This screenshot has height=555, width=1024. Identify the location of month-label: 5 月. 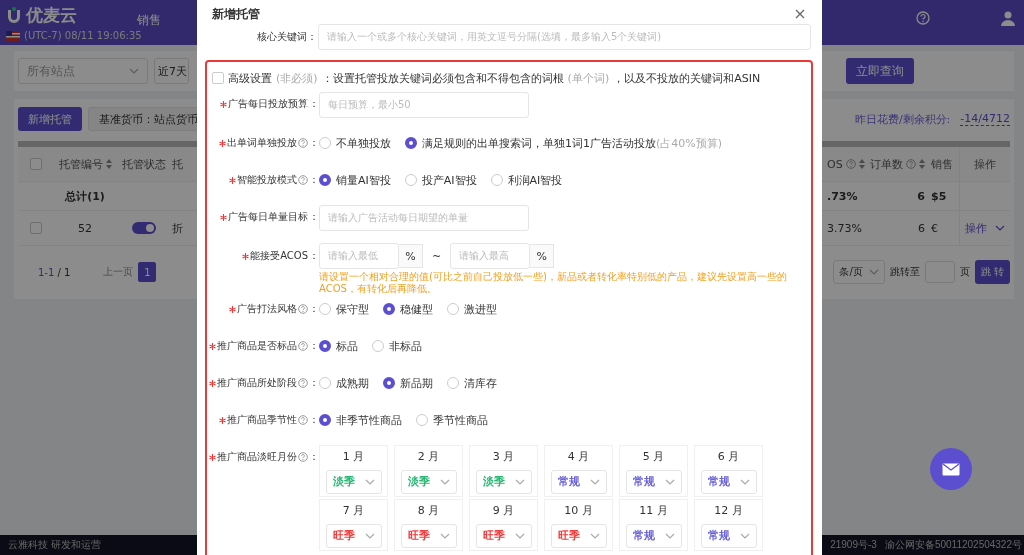
(653, 456).